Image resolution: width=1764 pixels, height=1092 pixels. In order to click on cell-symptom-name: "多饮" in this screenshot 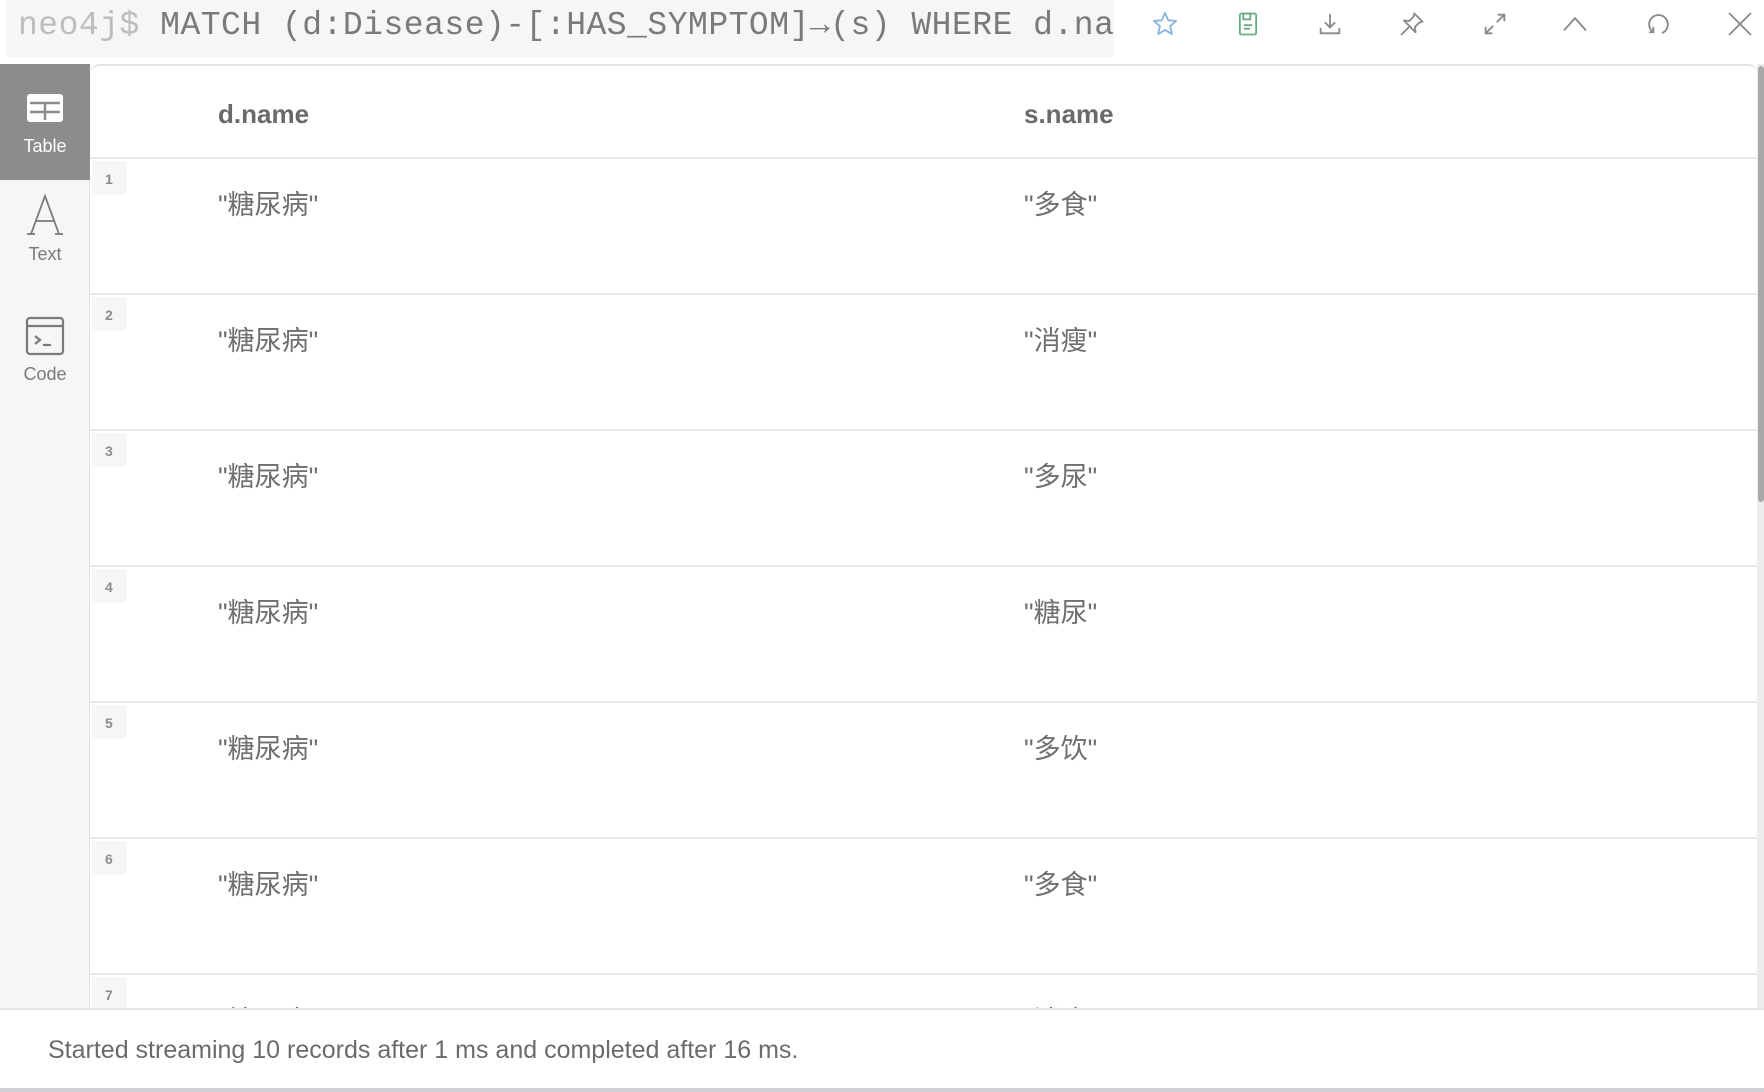, I will do `click(1061, 749)`.